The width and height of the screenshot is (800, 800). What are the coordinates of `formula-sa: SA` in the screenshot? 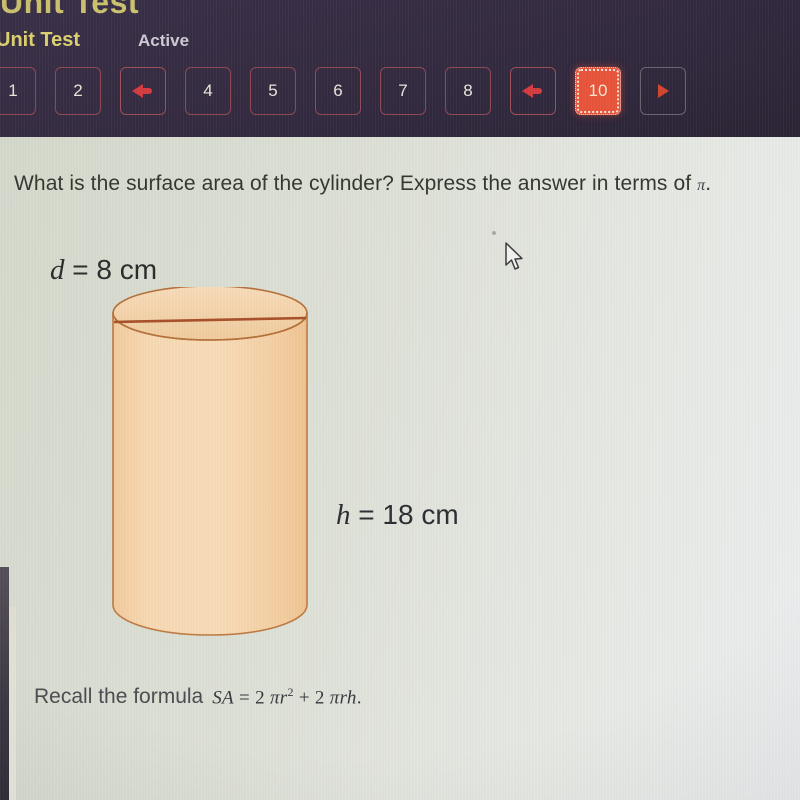 It's located at (223, 698).